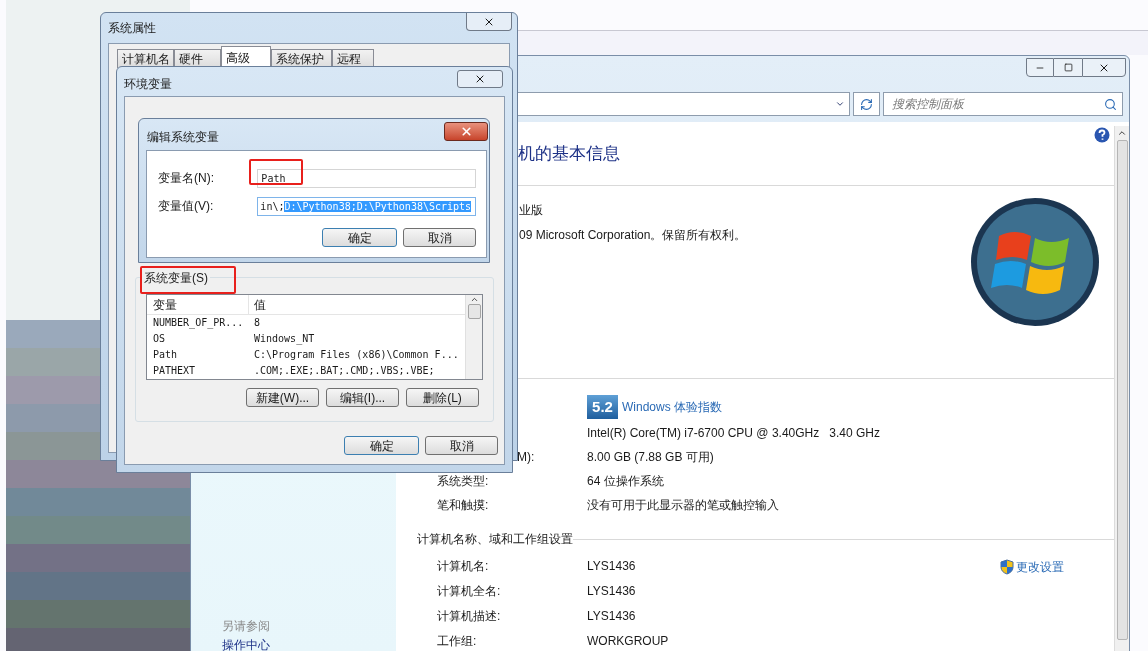  What do you see at coordinates (186, 178) in the screenshot?
I see `field-label: 变量名(N):` at bounding box center [186, 178].